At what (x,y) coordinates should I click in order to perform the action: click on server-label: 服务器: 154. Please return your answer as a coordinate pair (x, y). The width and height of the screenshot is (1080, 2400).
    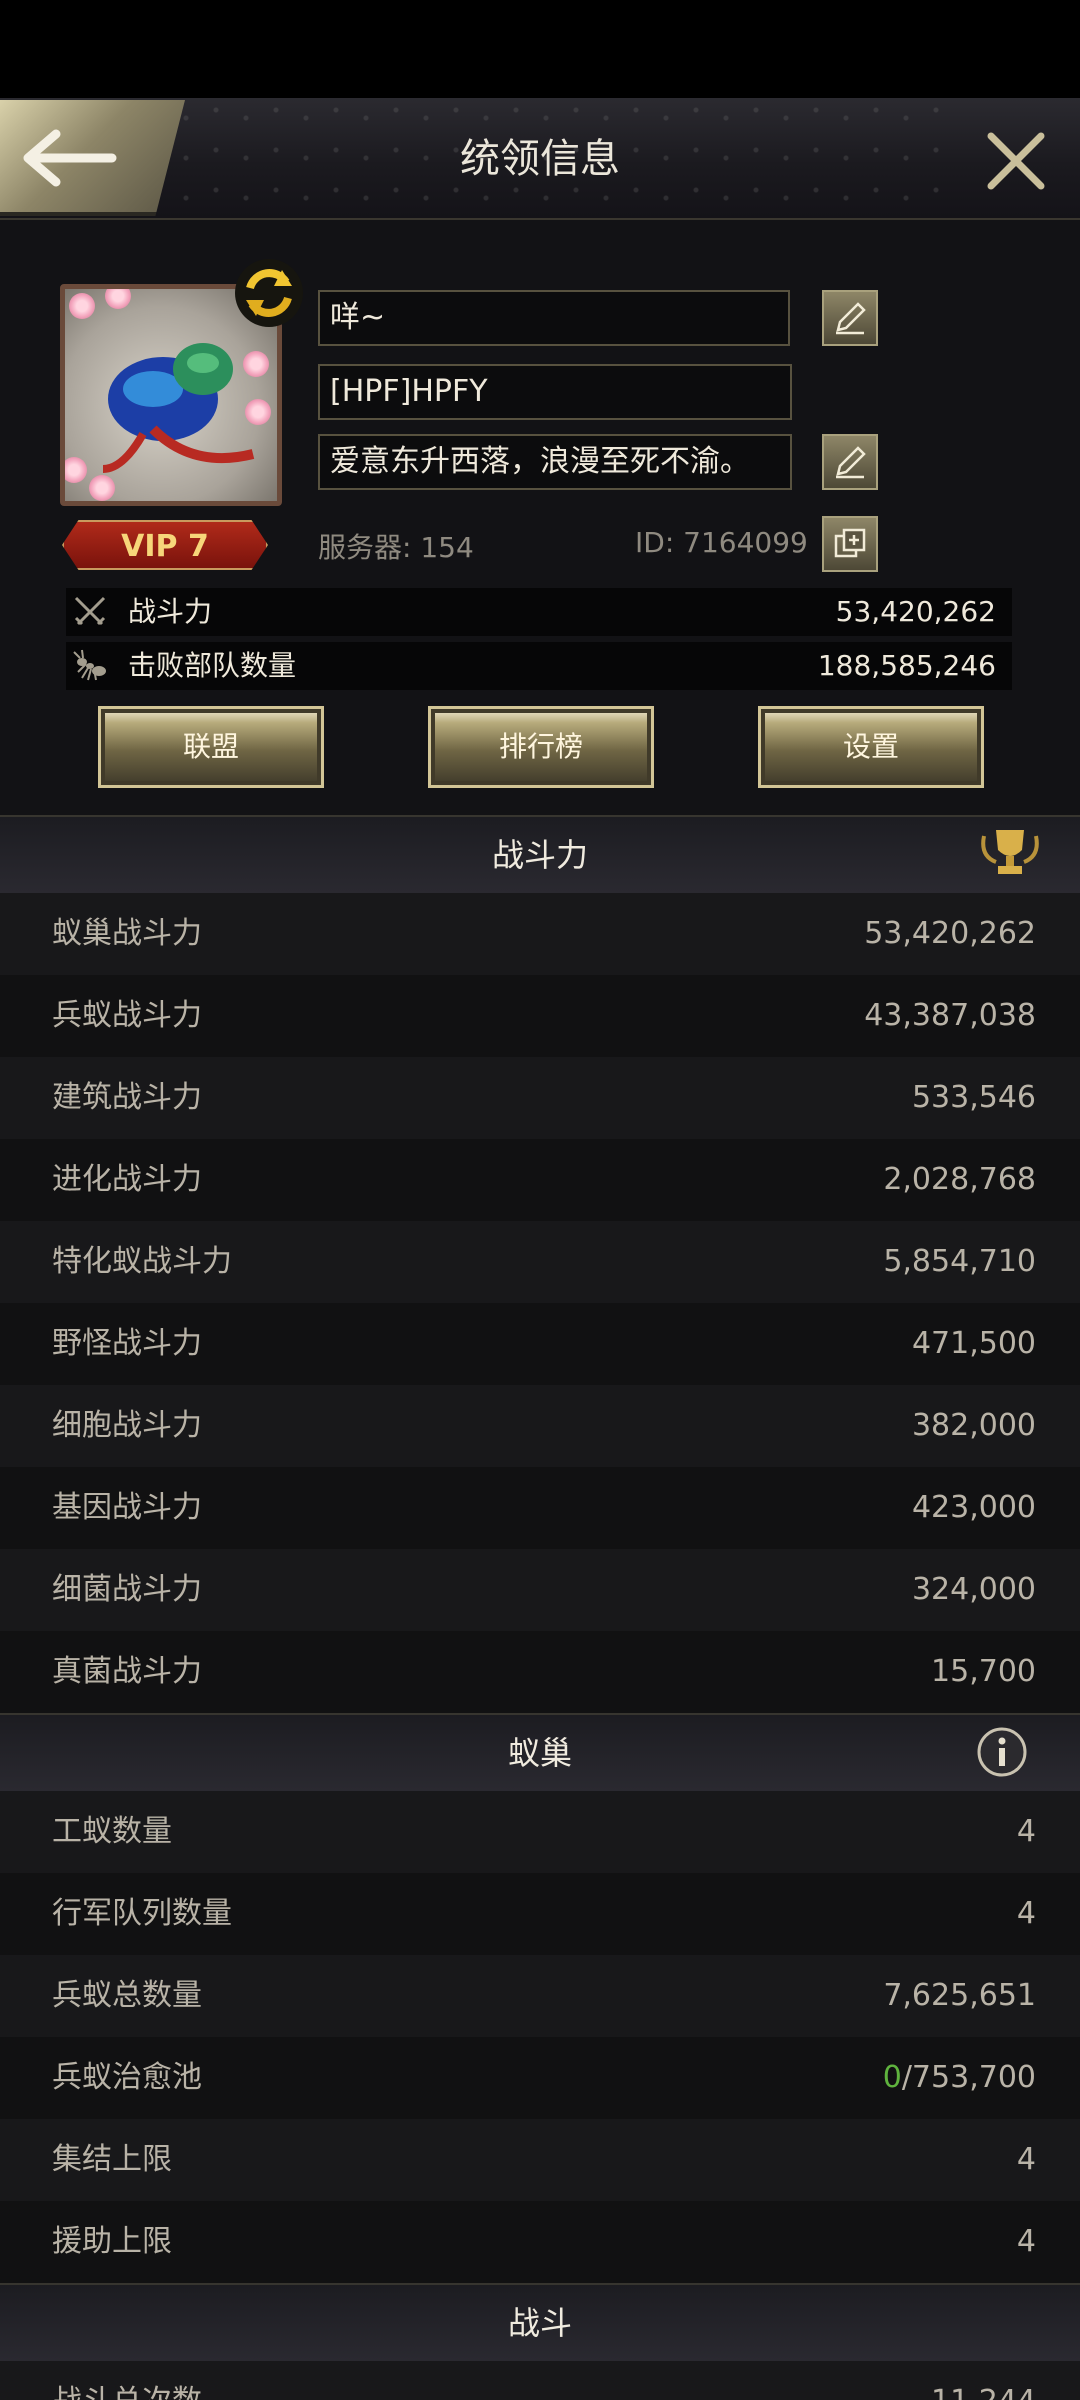
    Looking at the image, I should click on (396, 547).